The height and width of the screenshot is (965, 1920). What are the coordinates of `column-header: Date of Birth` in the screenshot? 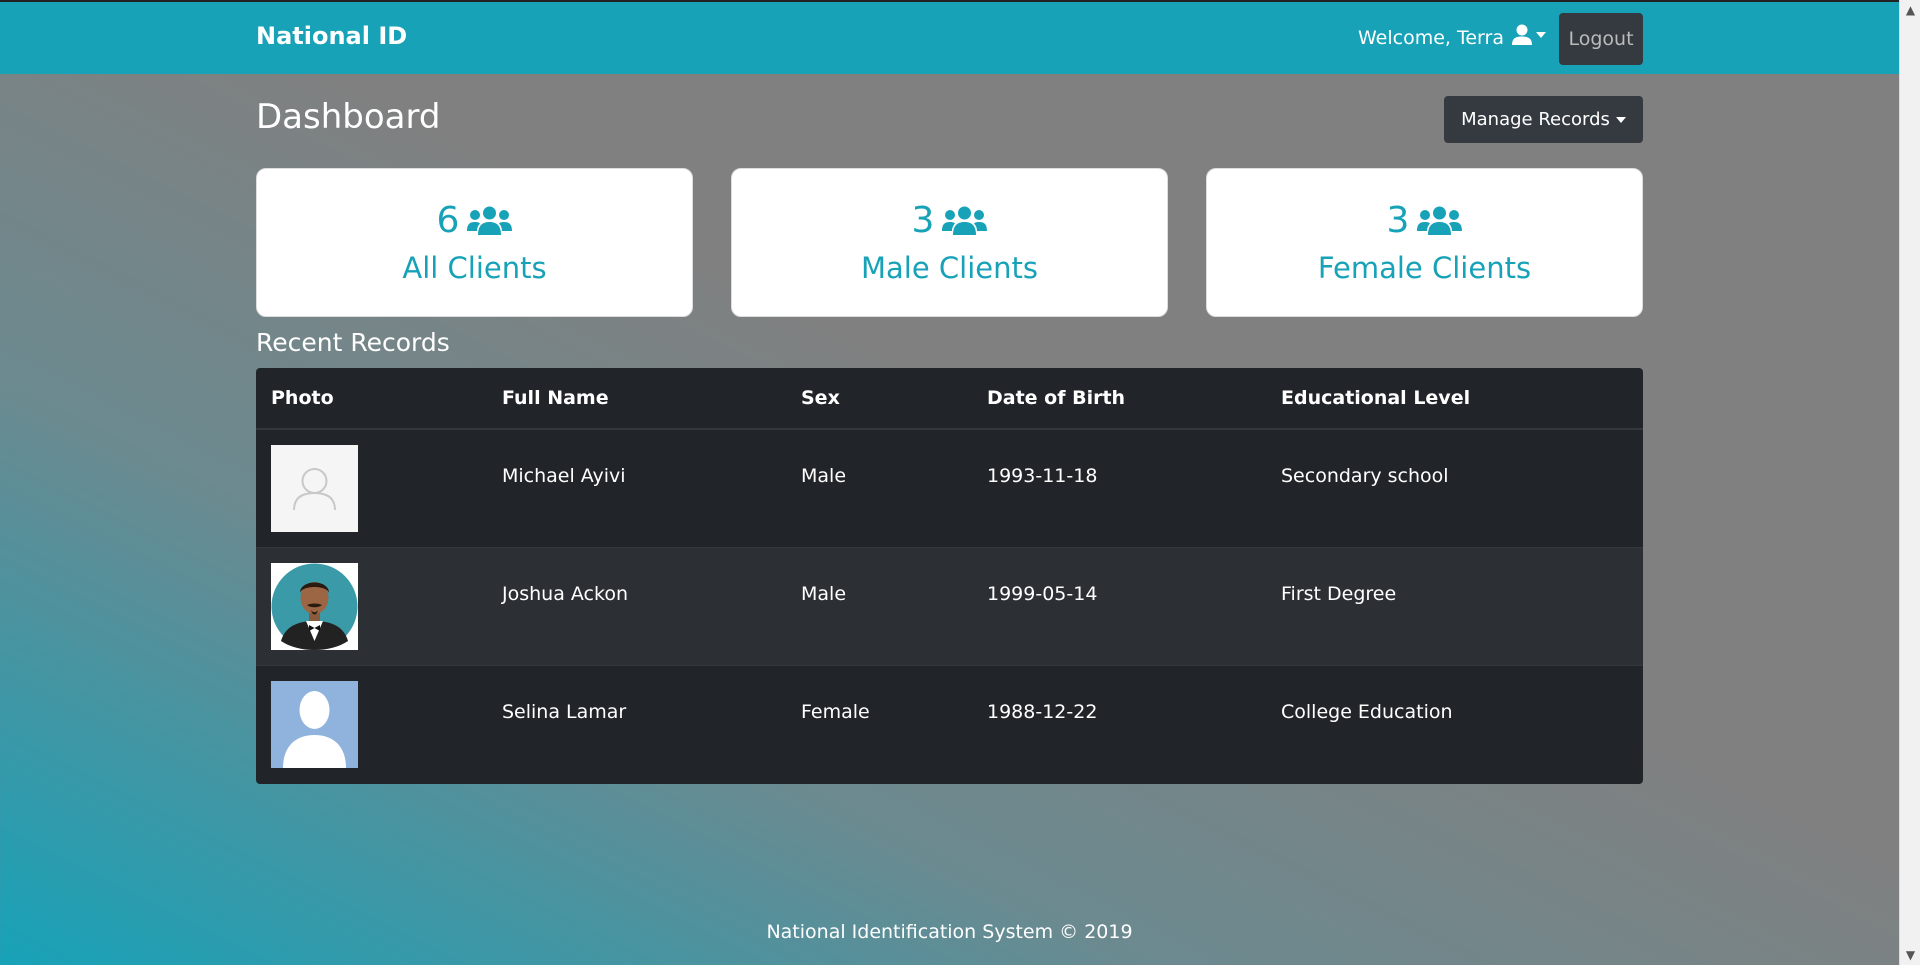 It's located at (1119, 399).